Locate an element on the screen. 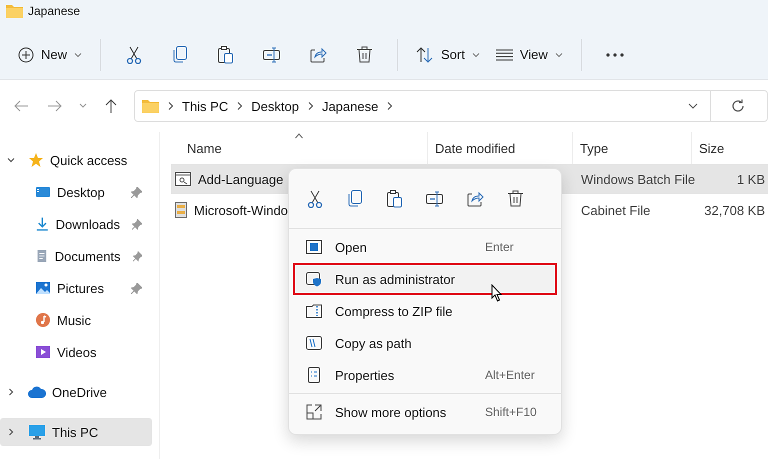  address-bar: This PC Desktop Japanese is located at coordinates (451, 106).